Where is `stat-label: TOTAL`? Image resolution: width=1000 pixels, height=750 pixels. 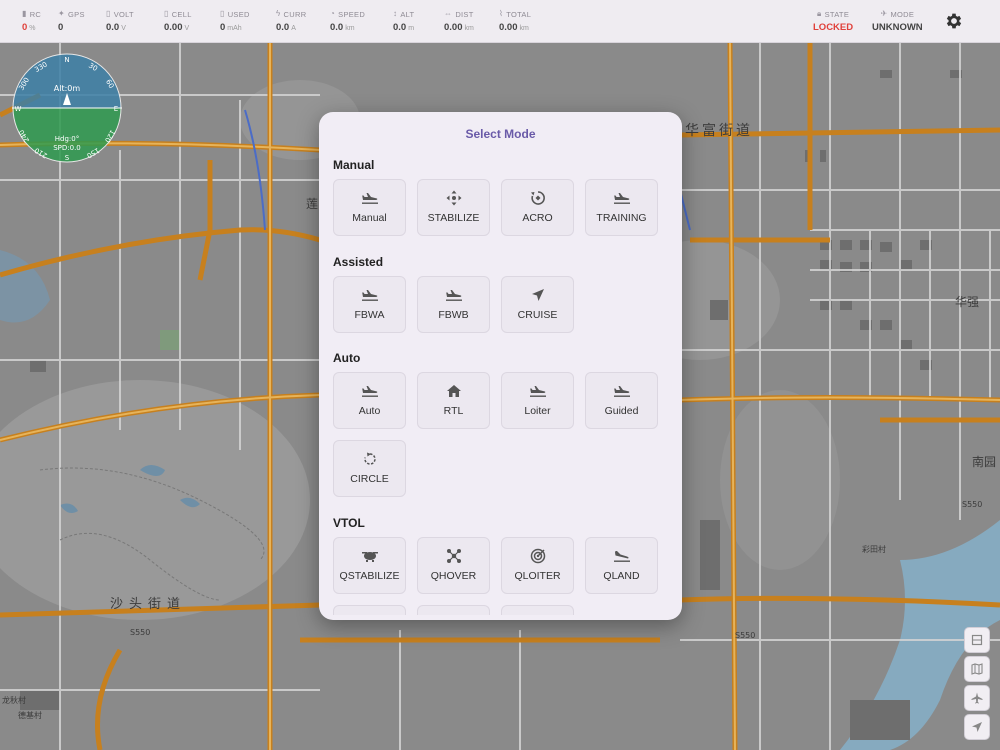
stat-label: TOTAL is located at coordinates (519, 14).